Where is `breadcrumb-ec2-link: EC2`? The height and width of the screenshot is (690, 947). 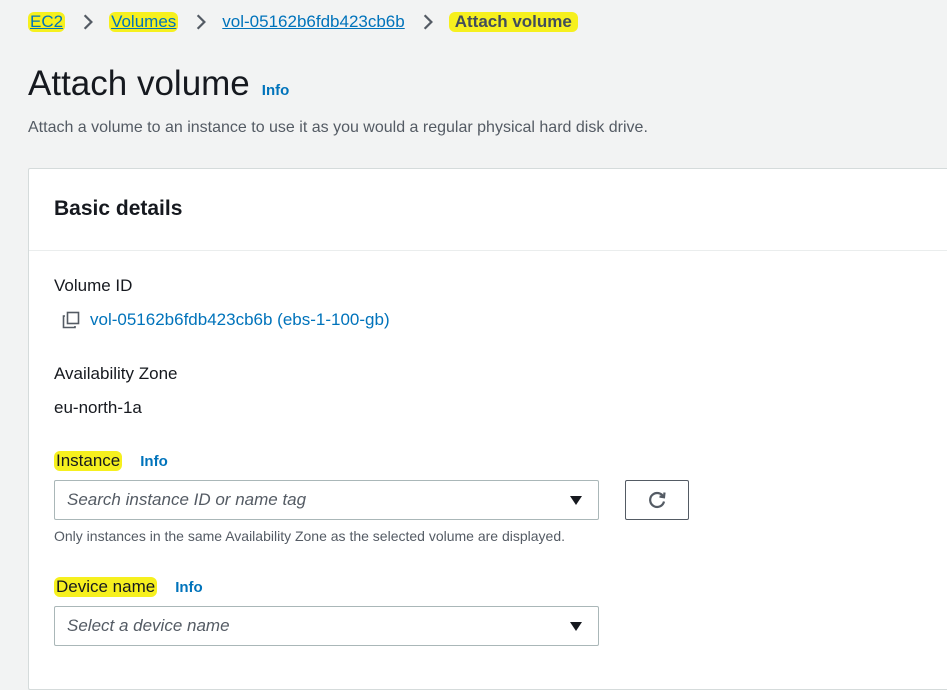 breadcrumb-ec2-link: EC2 is located at coordinates (47, 22).